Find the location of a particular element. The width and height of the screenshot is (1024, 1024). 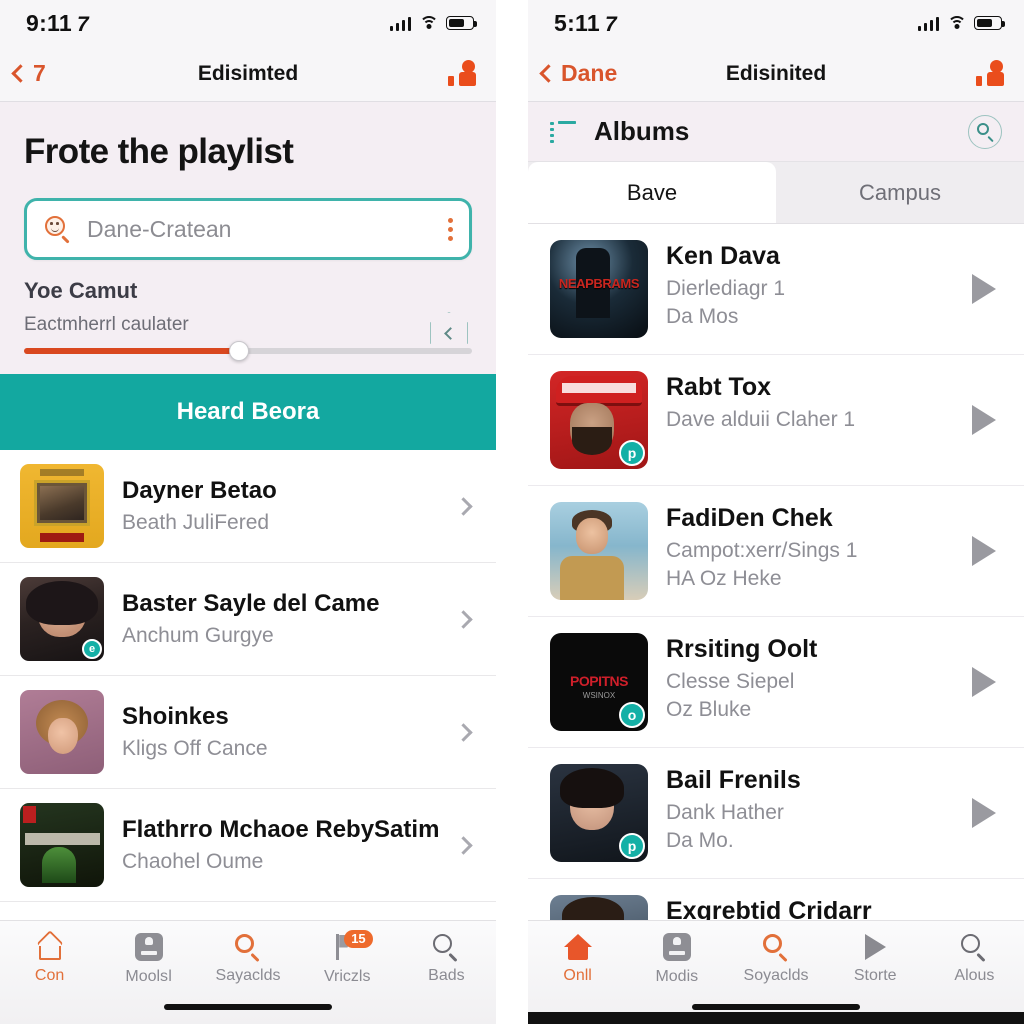

verified-badge: o is located at coordinates (632, 715).